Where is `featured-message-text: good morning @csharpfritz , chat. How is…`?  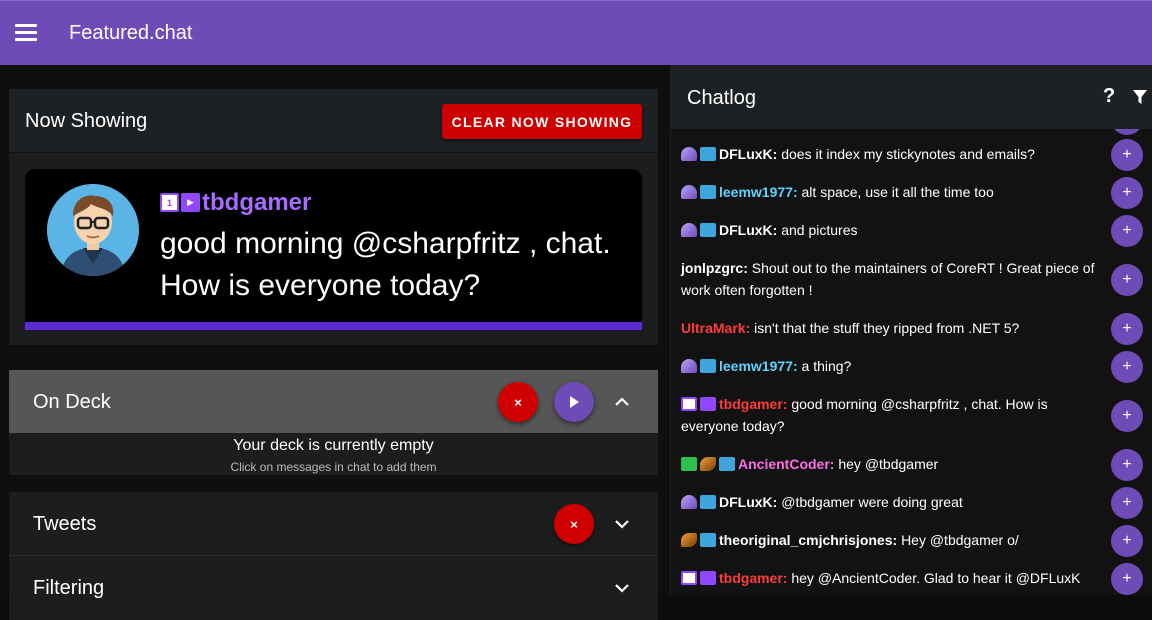 featured-message-text: good morning @csharpfritz , chat. How is… is located at coordinates (385, 264).